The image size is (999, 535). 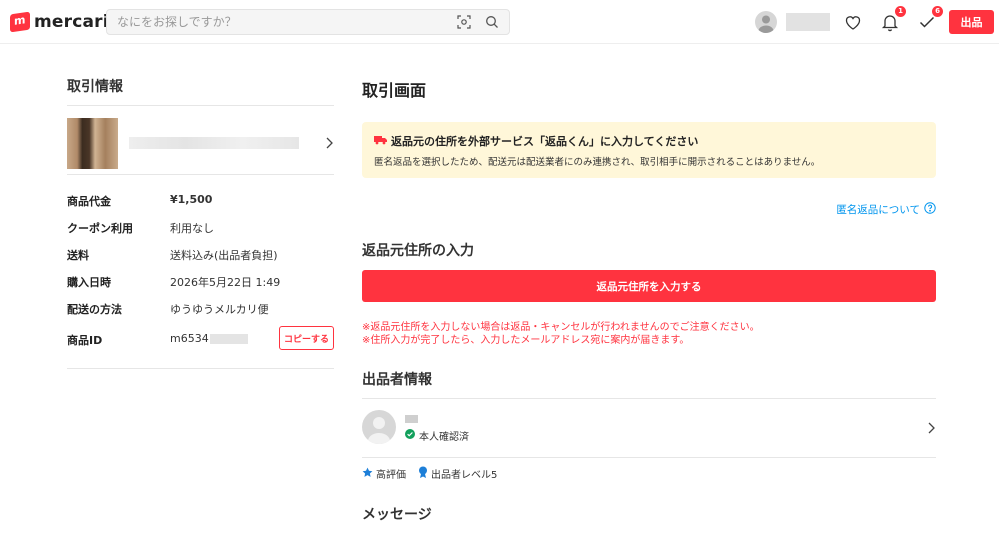 What do you see at coordinates (900, 11) in the screenshot?
I see `notification-badge: 1` at bounding box center [900, 11].